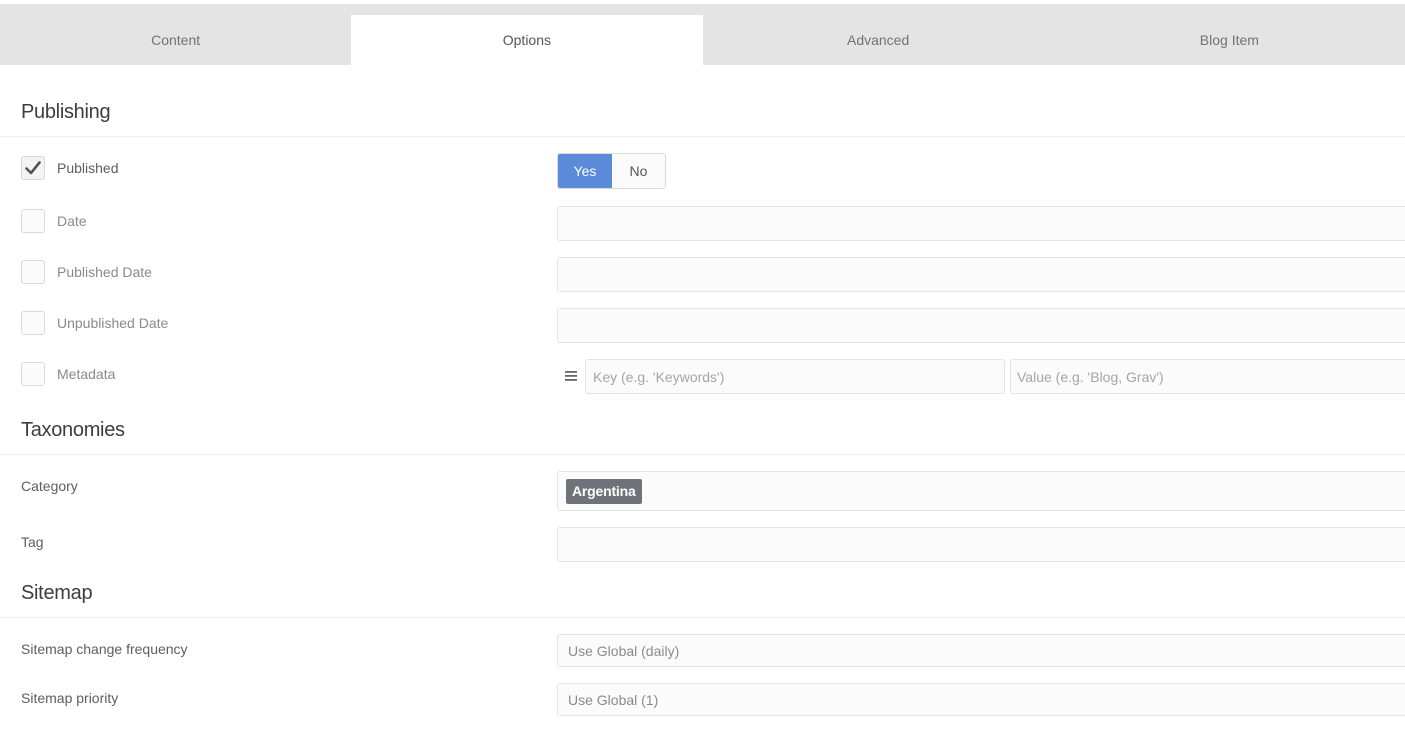 This screenshot has width=1405, height=742. What do you see at coordinates (981, 491) in the screenshot?
I see `category-tag-input: Argentina` at bounding box center [981, 491].